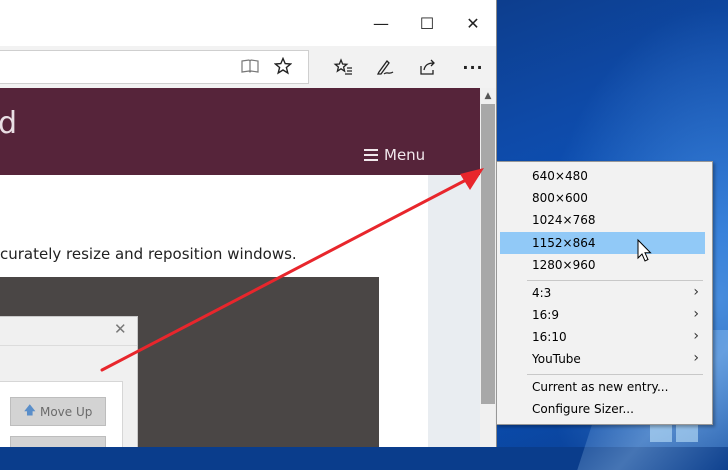 The height and width of the screenshot is (470, 728). Describe the element at coordinates (488, 254) in the screenshot. I see `scroll-thumb` at that location.